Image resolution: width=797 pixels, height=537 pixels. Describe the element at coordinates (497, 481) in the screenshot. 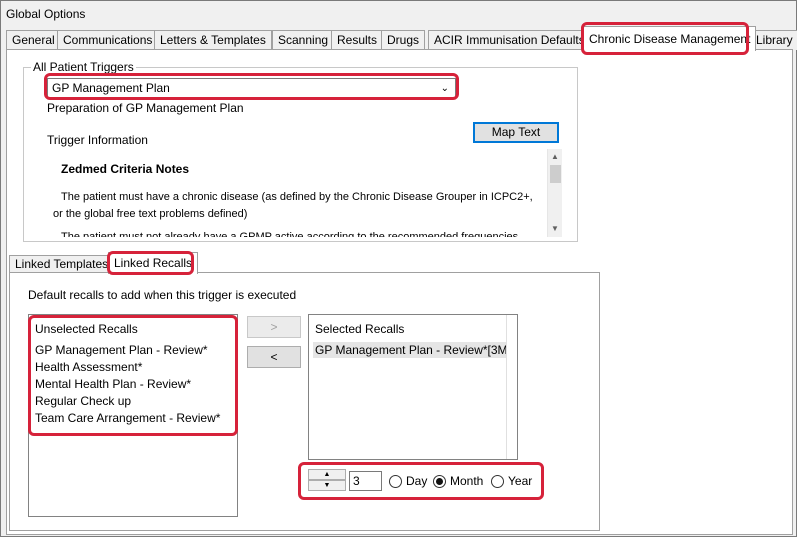

I see `radio-year-circle` at that location.